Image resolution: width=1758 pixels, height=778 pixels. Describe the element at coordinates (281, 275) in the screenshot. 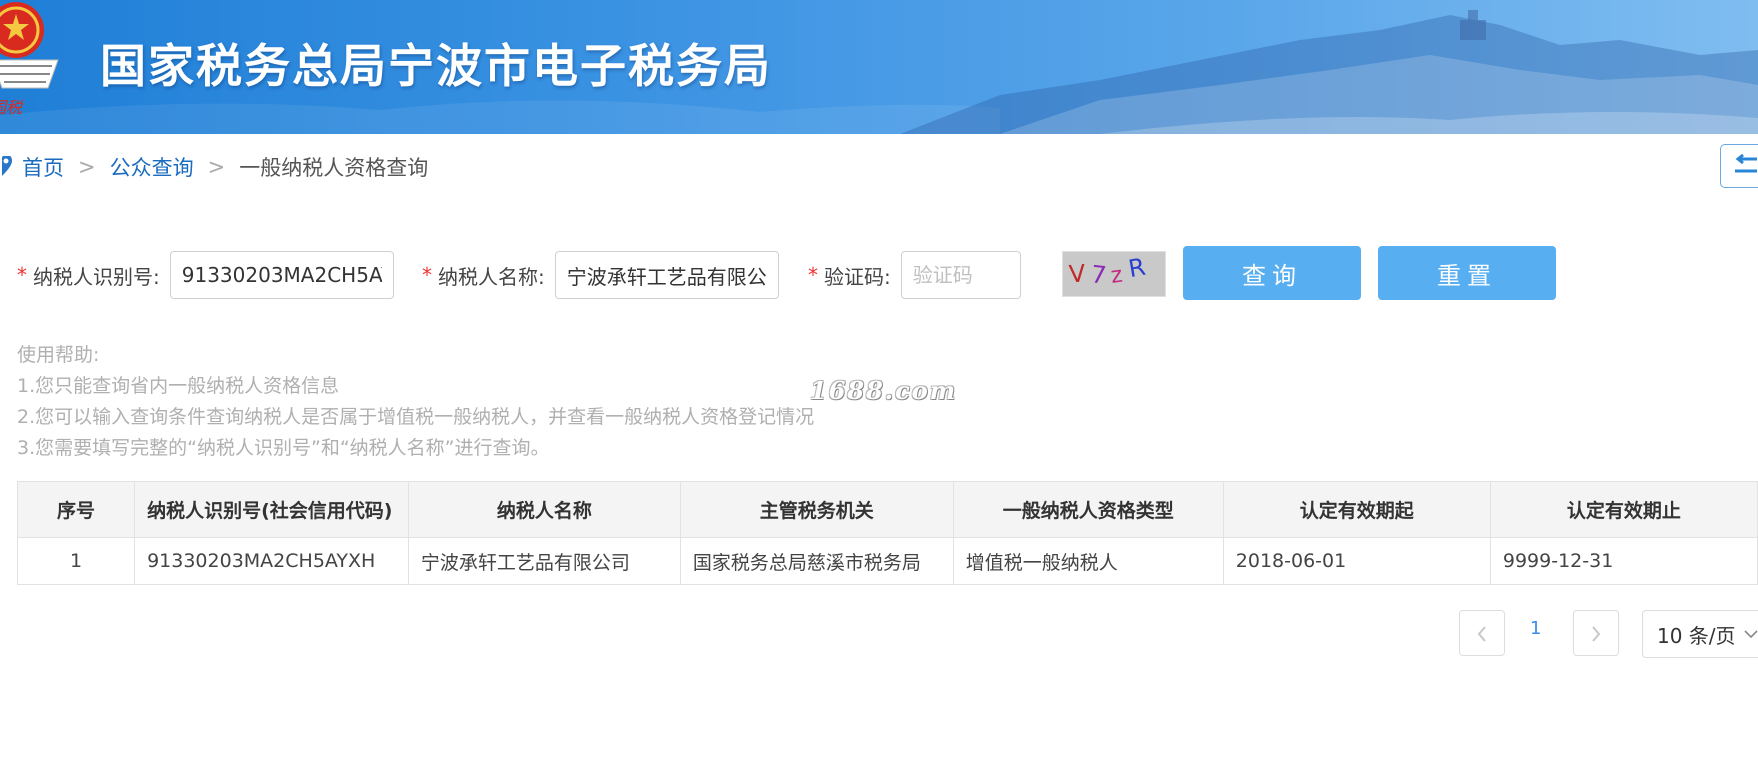

I see `taxpayer-id-input` at that location.